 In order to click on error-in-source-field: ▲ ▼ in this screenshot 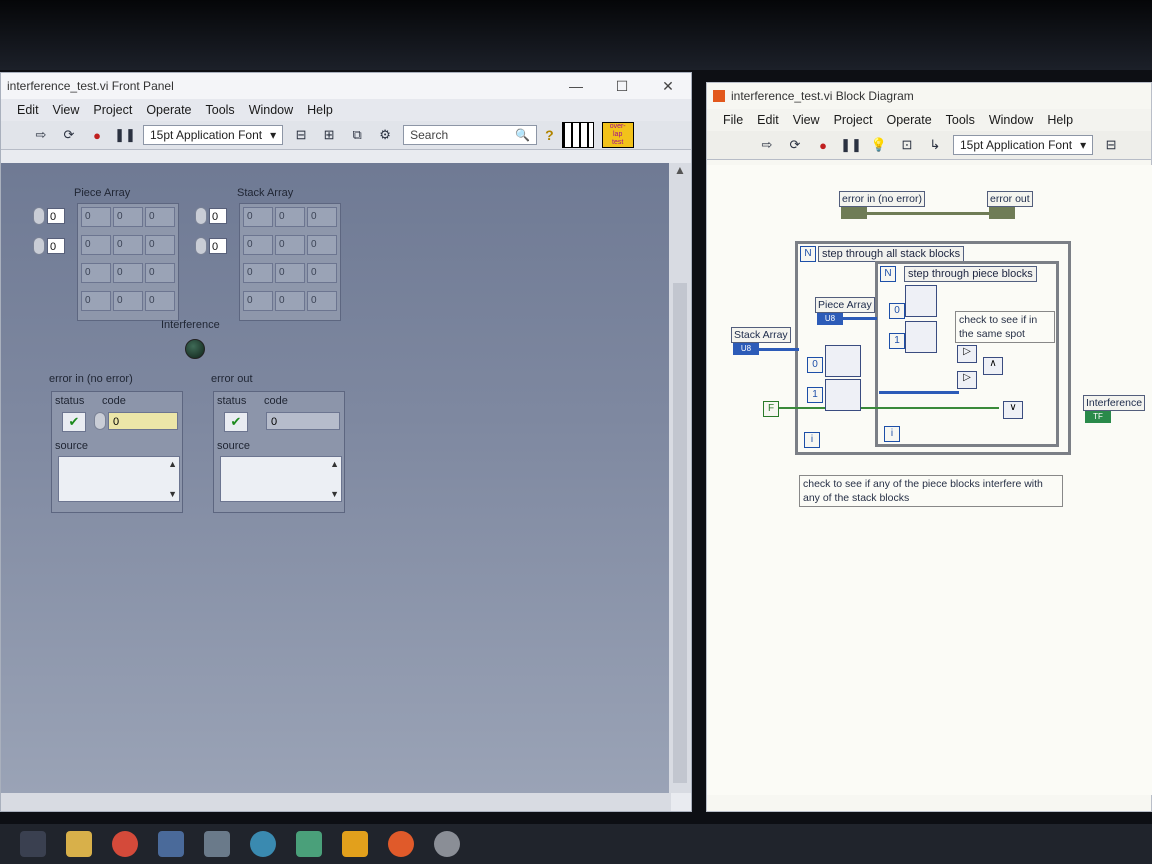, I will do `click(119, 479)`.